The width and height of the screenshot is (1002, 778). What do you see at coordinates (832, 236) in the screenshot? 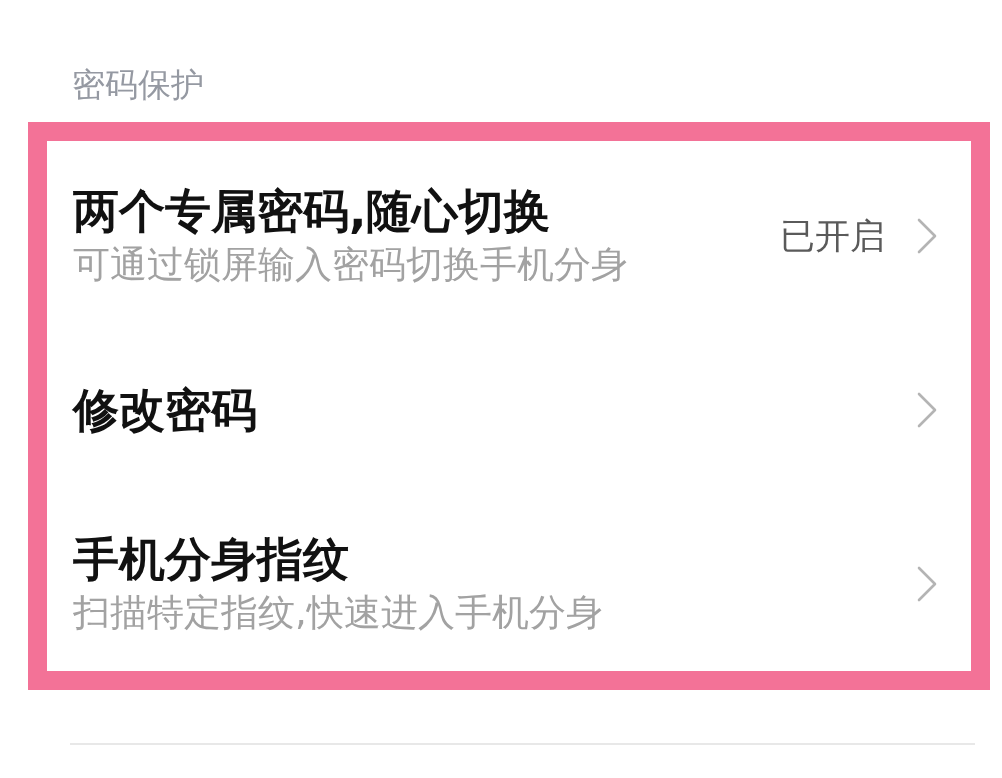
I see `status-text: 已开启` at bounding box center [832, 236].